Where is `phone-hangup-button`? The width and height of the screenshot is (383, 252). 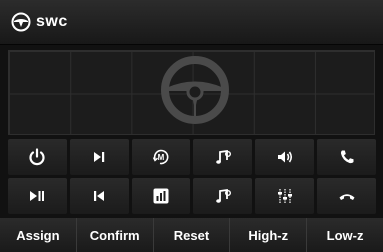
phone-hangup-button is located at coordinates (346, 196).